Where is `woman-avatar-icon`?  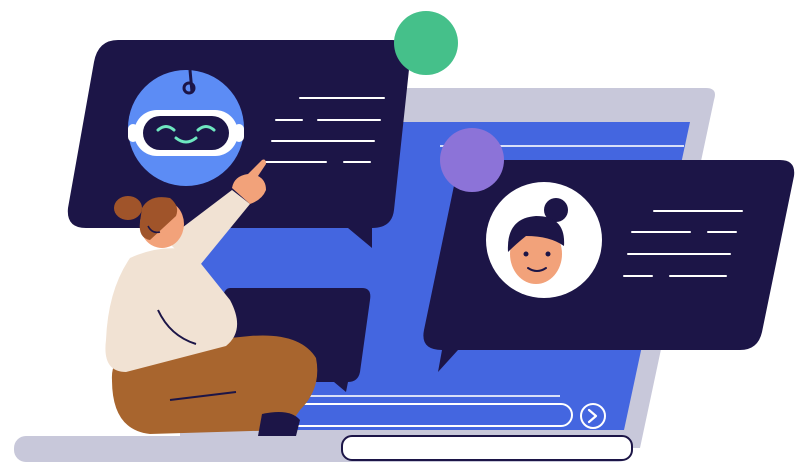 woman-avatar-icon is located at coordinates (544, 240).